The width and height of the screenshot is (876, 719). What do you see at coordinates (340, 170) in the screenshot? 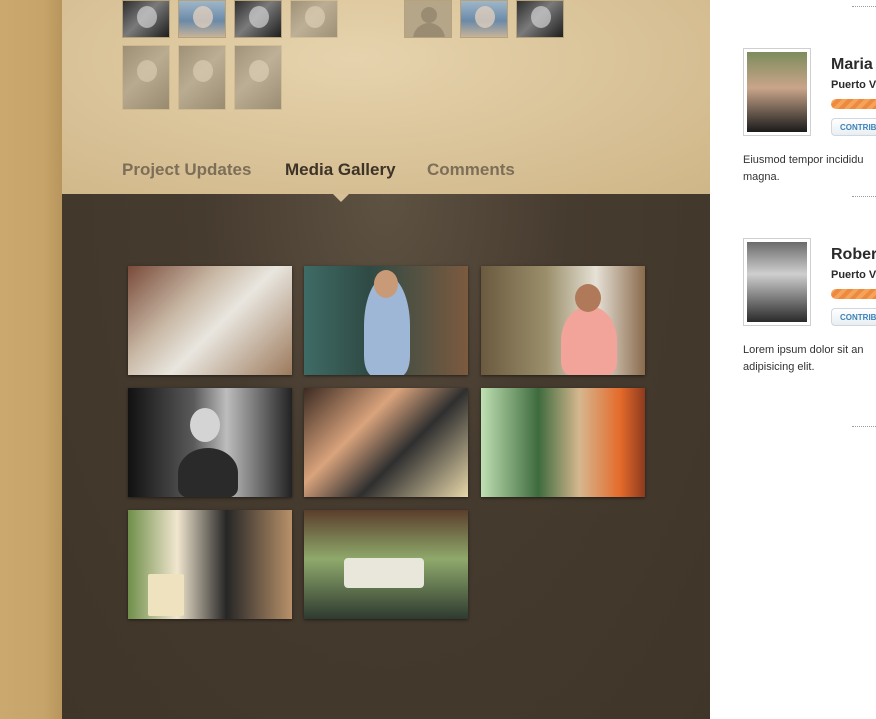
I see `tab-media-gallery: Media Gallery` at bounding box center [340, 170].